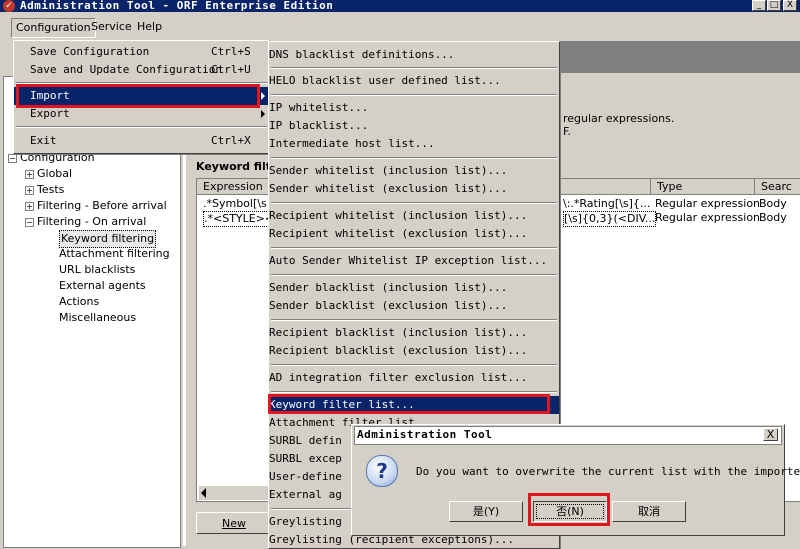 Image resolution: width=800 pixels, height=549 pixels. Describe the element at coordinates (774, 5) in the screenshot. I see `maximize-button: □` at that location.